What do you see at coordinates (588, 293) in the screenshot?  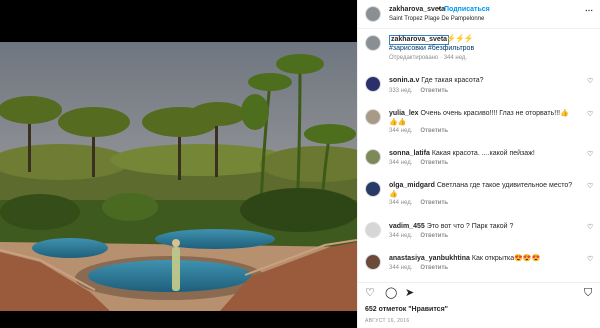 I see `bookmark-icon: ⛉` at bounding box center [588, 293].